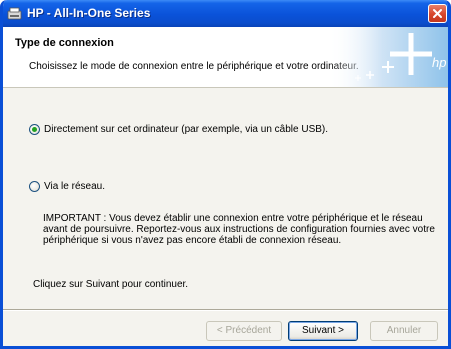 Image resolution: width=451 pixels, height=349 pixels. I want to click on radio-direct-usb, so click(34, 129).